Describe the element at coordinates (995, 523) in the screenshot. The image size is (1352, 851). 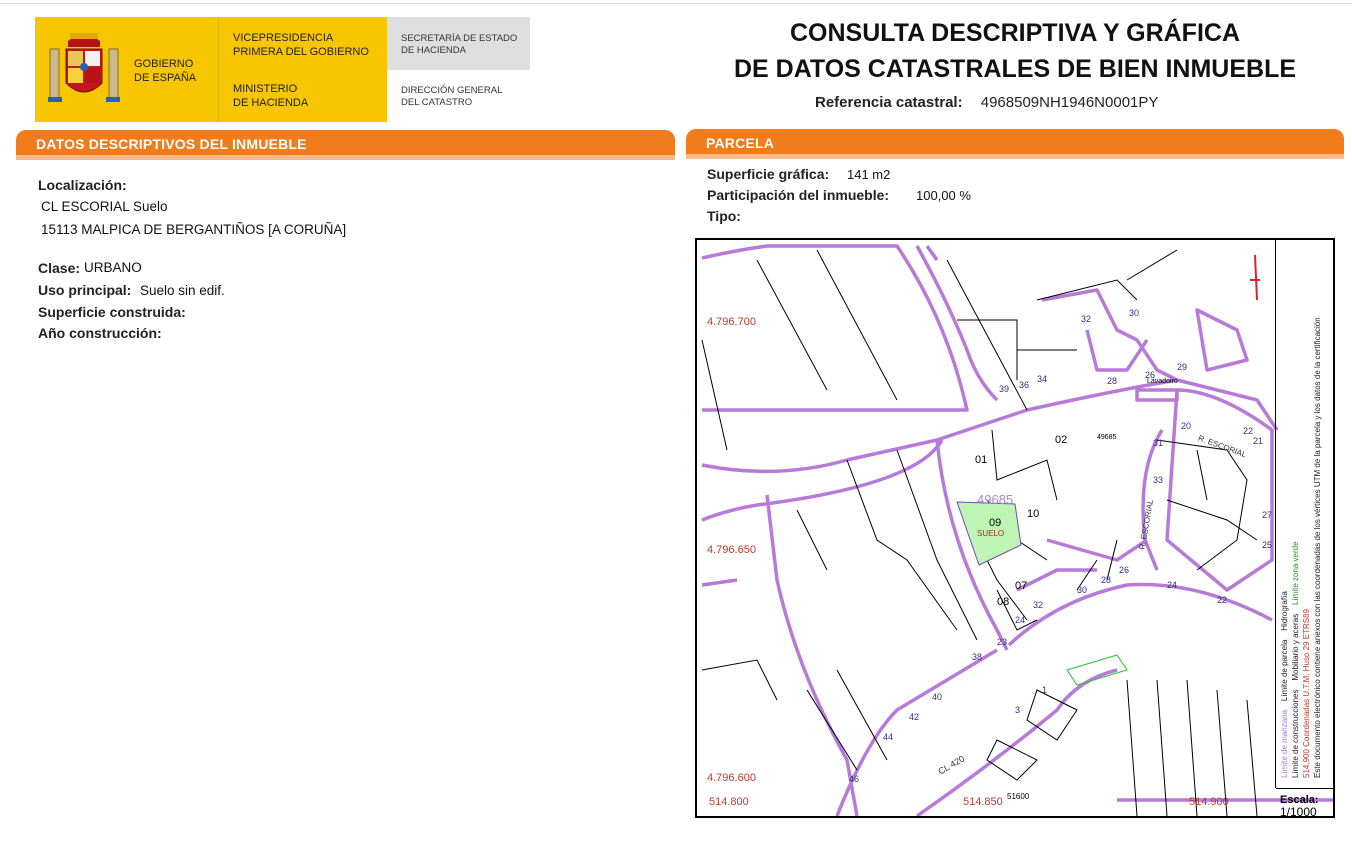
I see `parcel-num: 09` at that location.